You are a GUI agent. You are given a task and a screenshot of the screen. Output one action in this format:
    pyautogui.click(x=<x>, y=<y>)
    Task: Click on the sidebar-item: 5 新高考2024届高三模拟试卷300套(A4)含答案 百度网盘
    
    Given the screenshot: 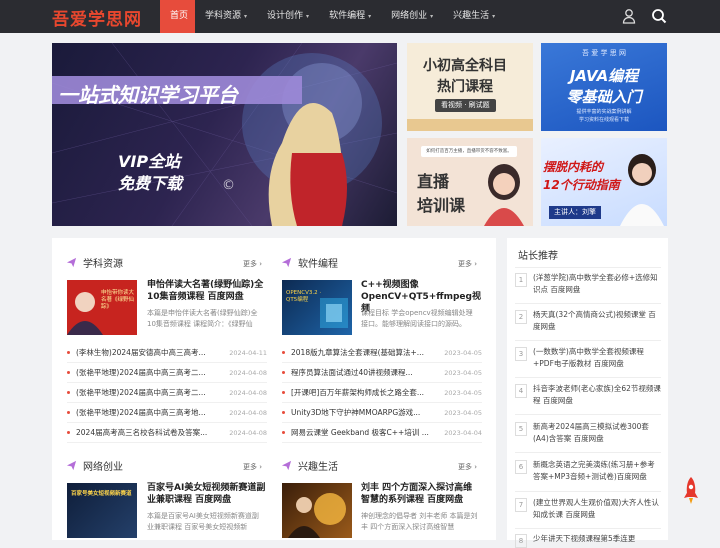 What is the action you would take?
    pyautogui.click(x=588, y=433)
    